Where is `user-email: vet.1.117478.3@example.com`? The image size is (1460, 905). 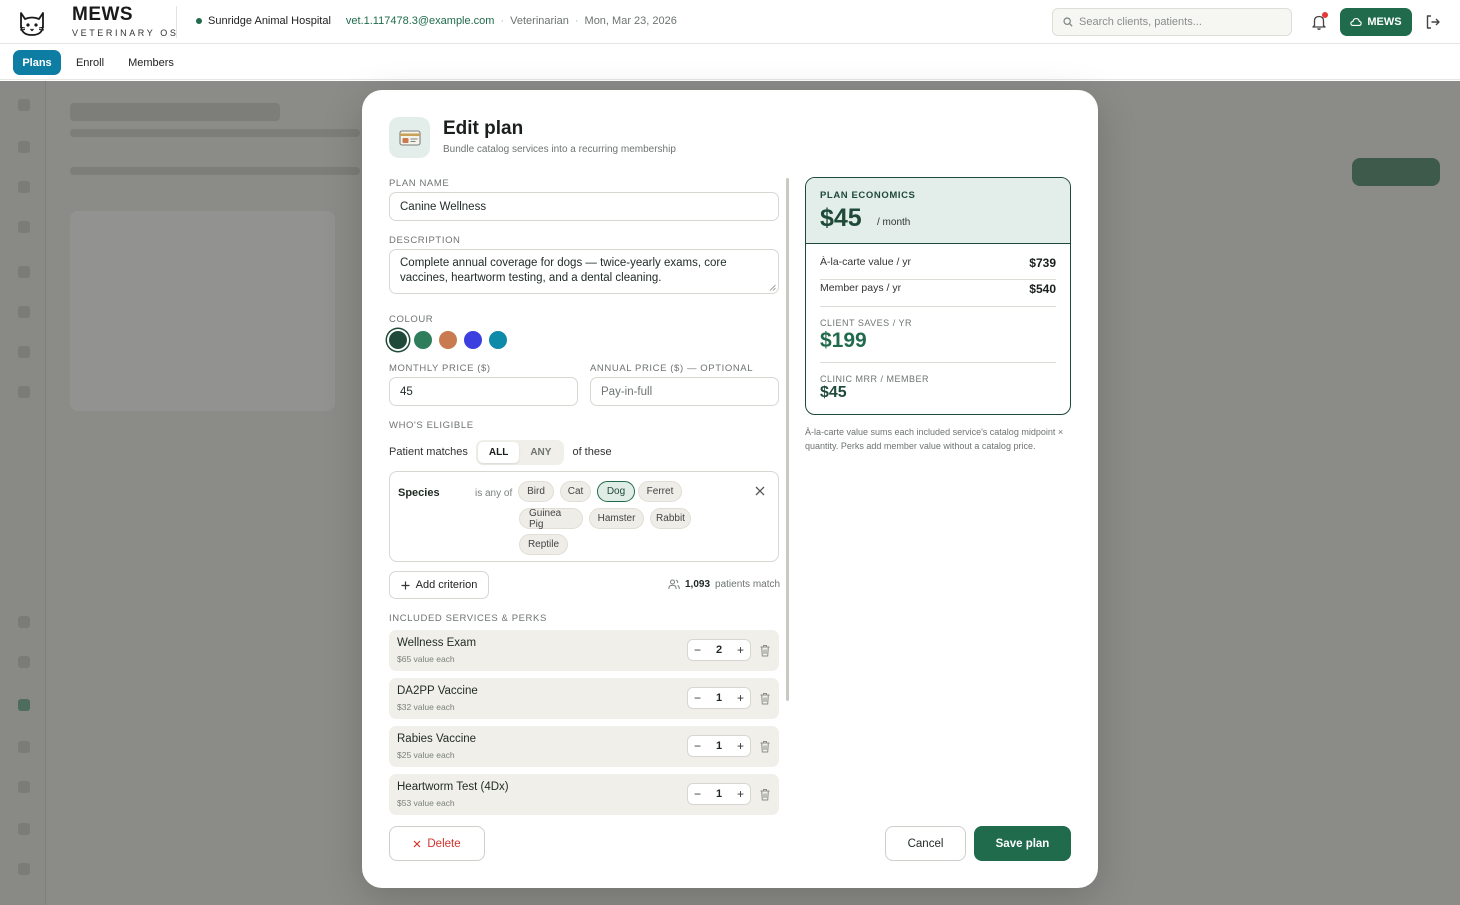 user-email: vet.1.117478.3@example.com is located at coordinates (420, 21).